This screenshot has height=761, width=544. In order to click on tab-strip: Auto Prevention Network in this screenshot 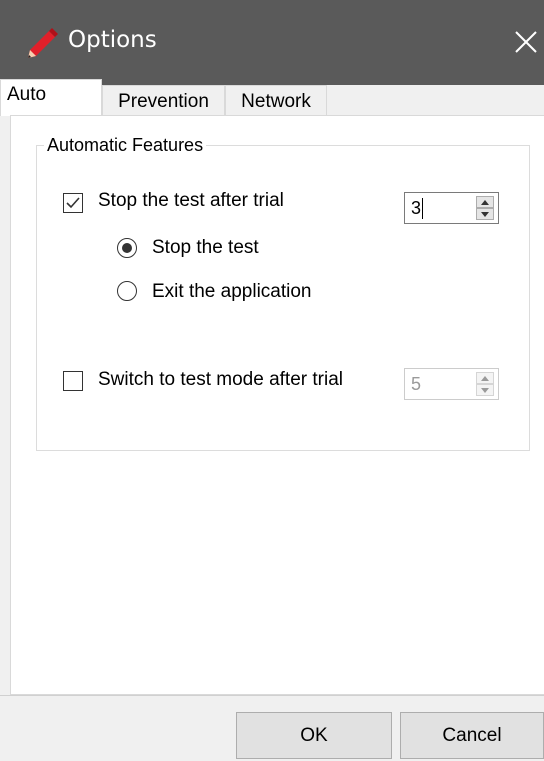, I will do `click(272, 97)`.